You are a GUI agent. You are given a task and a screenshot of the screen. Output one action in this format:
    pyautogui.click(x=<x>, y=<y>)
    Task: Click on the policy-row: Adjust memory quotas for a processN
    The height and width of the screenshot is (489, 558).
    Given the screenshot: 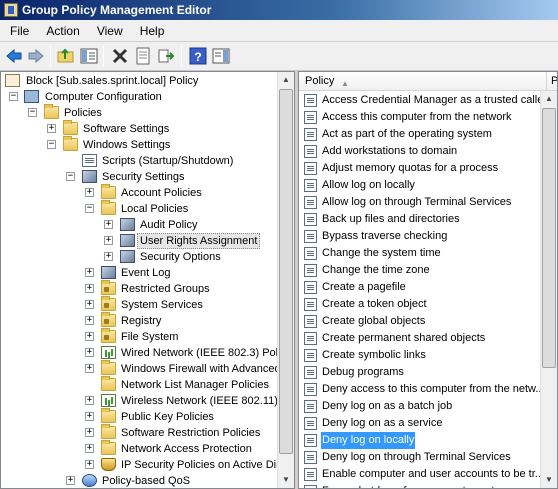 What is the action you would take?
    pyautogui.click(x=429, y=168)
    